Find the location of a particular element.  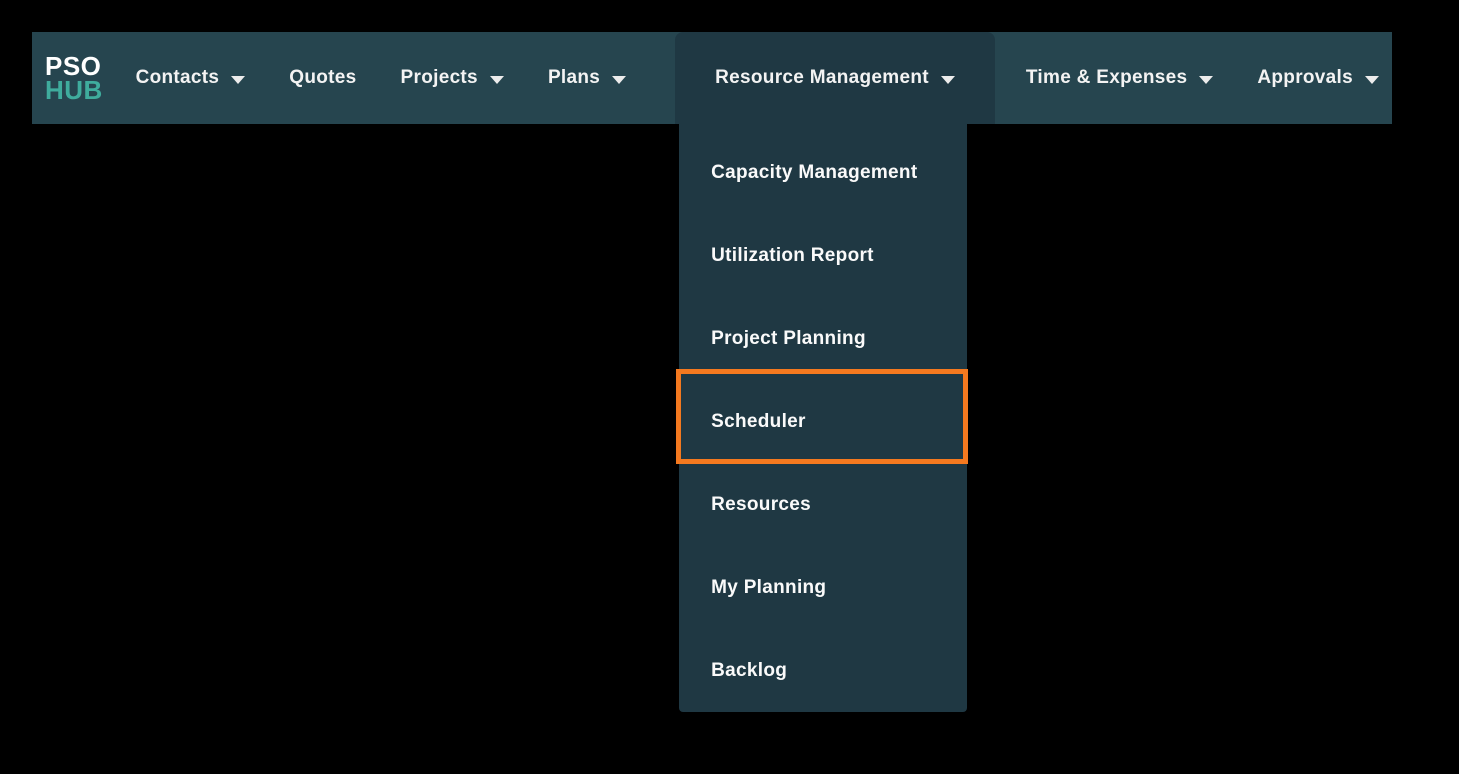

menu-item-my-planning: My Planning is located at coordinates (823, 587).